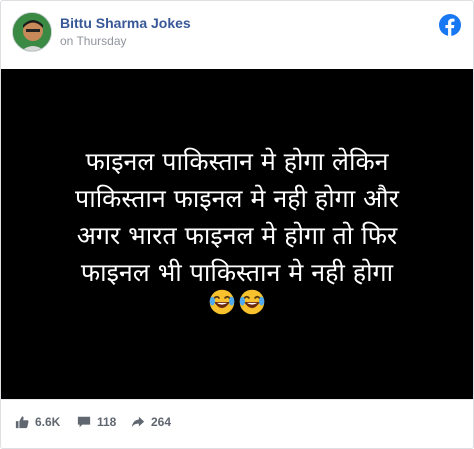 The image size is (474, 449). What do you see at coordinates (237, 424) in the screenshot?
I see `post-footer: 6.6K 118 264` at bounding box center [237, 424].